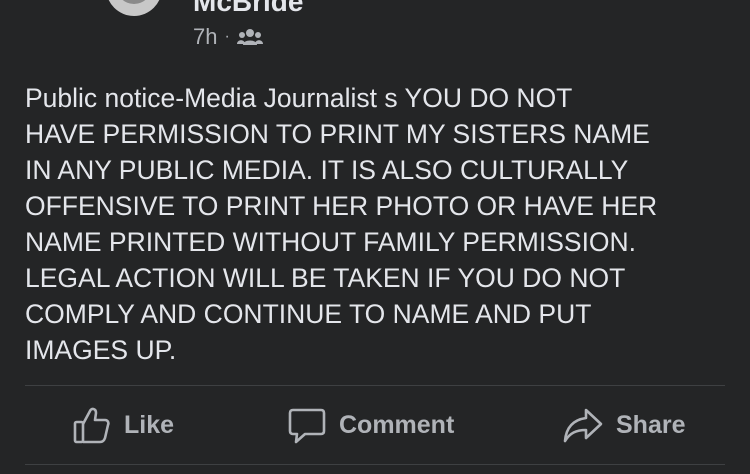  I want to click on comment-button: Comment, so click(370, 425).